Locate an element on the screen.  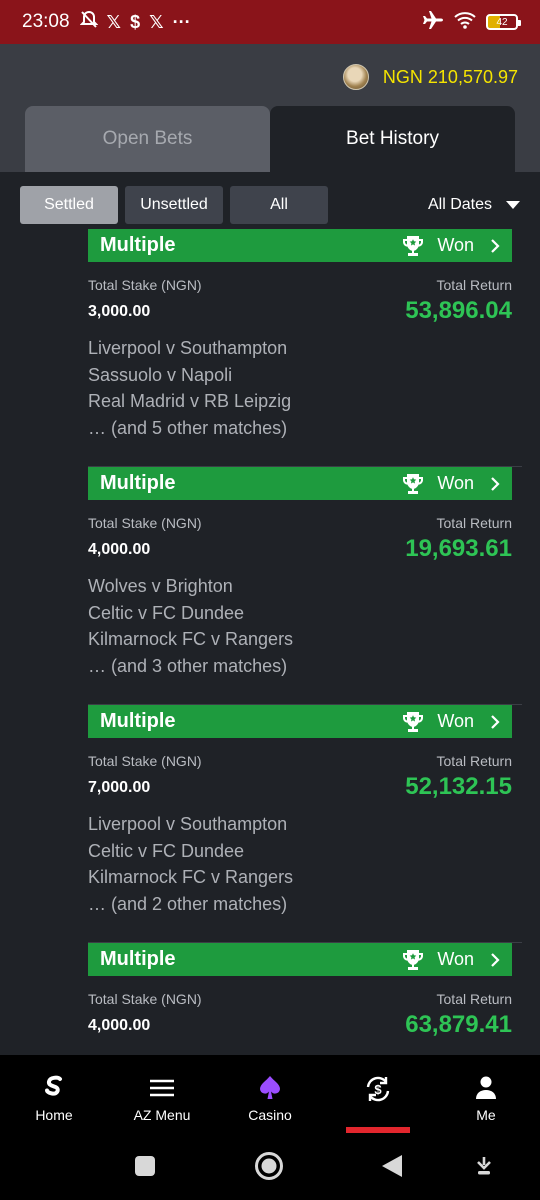
status-bar: 23:08 𝕏 $ 𝕏 ··· 42 is located at coordinates (270, 22).